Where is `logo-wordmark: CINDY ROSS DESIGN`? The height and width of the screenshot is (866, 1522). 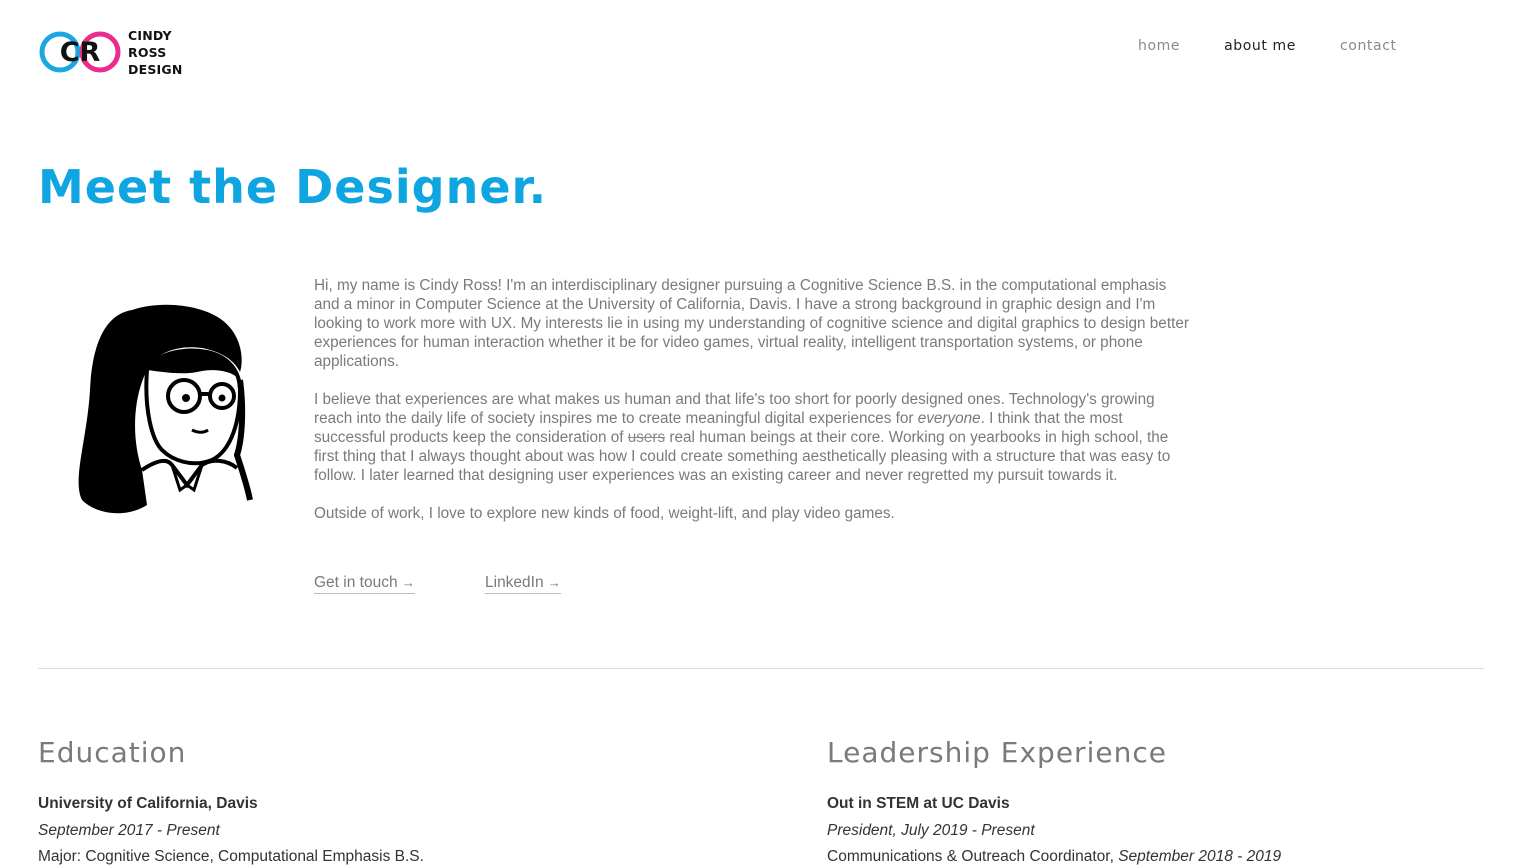 logo-wordmark: CINDY ROSS DESIGN is located at coordinates (155, 52).